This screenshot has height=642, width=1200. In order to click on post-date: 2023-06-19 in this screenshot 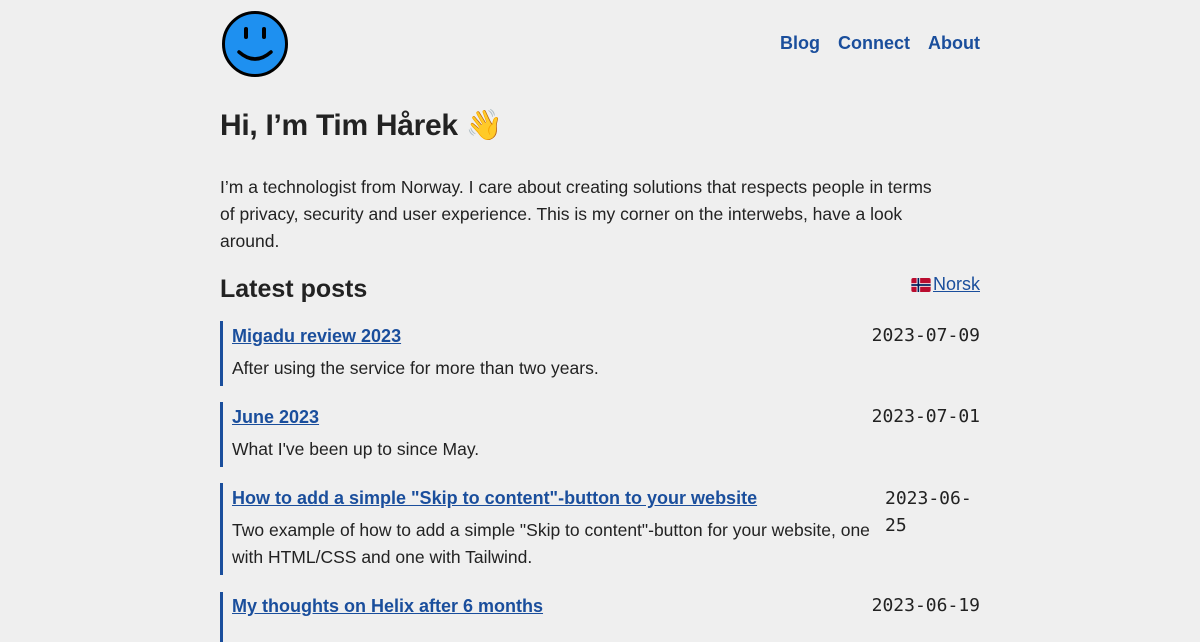, I will do `click(925, 605)`.